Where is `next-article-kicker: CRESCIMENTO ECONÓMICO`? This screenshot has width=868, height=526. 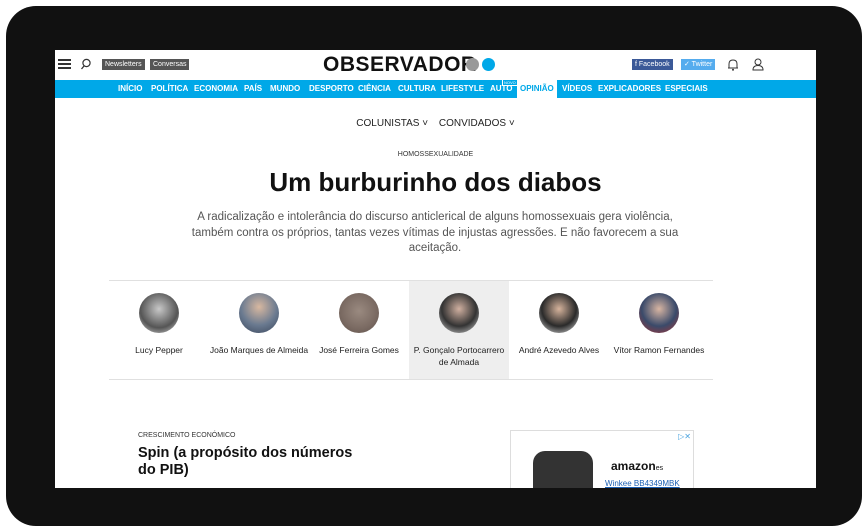
next-article-kicker: CRESCIMENTO ECONÓMICO is located at coordinates (187, 435).